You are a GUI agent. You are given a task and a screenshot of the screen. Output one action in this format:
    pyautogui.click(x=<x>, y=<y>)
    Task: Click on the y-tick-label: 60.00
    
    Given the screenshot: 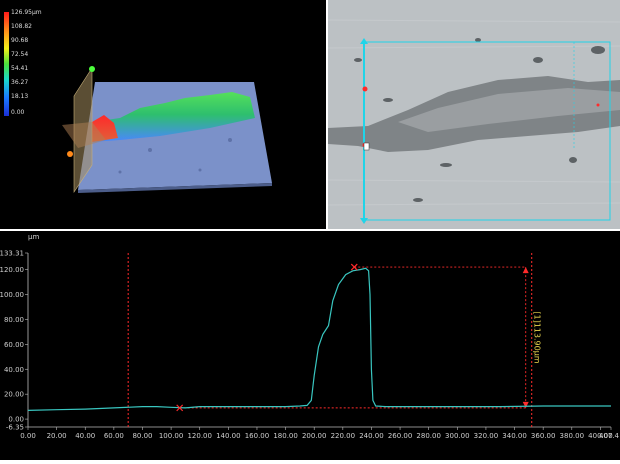 What is the action you would take?
    pyautogui.click(x=14, y=345)
    